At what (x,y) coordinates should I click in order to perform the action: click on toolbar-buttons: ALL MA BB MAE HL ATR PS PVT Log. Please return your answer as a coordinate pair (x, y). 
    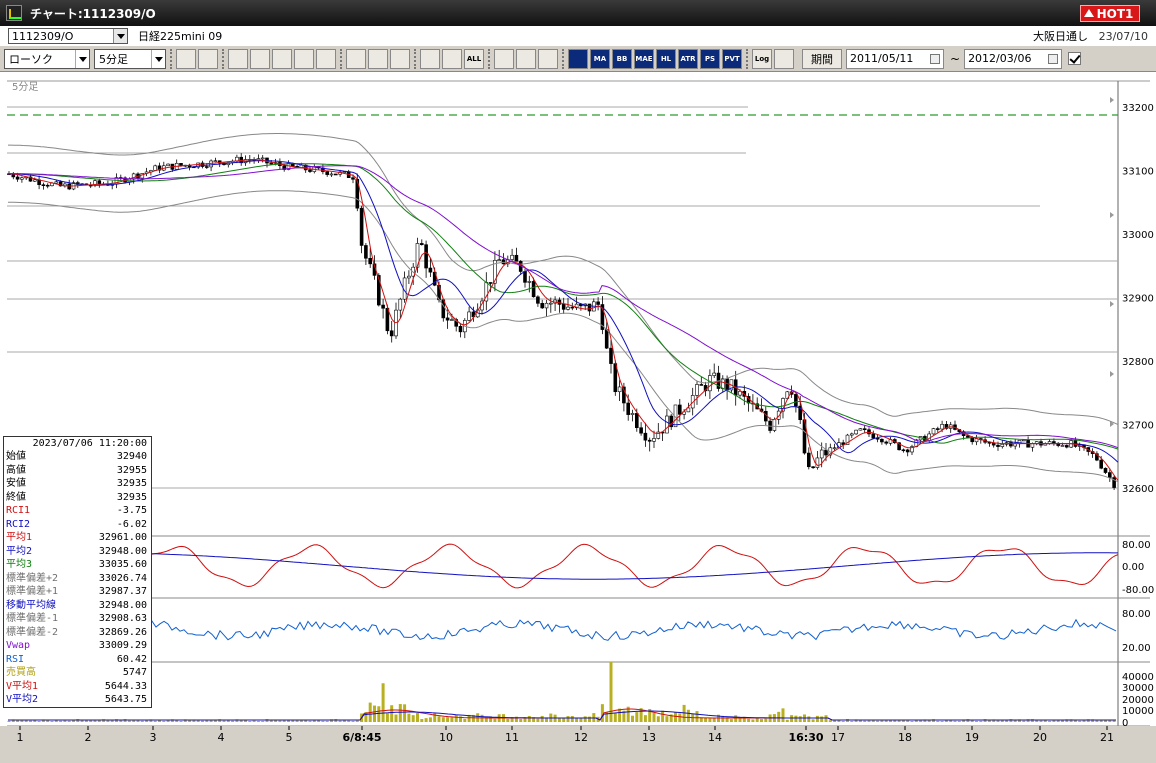
    Looking at the image, I should click on (480, 58).